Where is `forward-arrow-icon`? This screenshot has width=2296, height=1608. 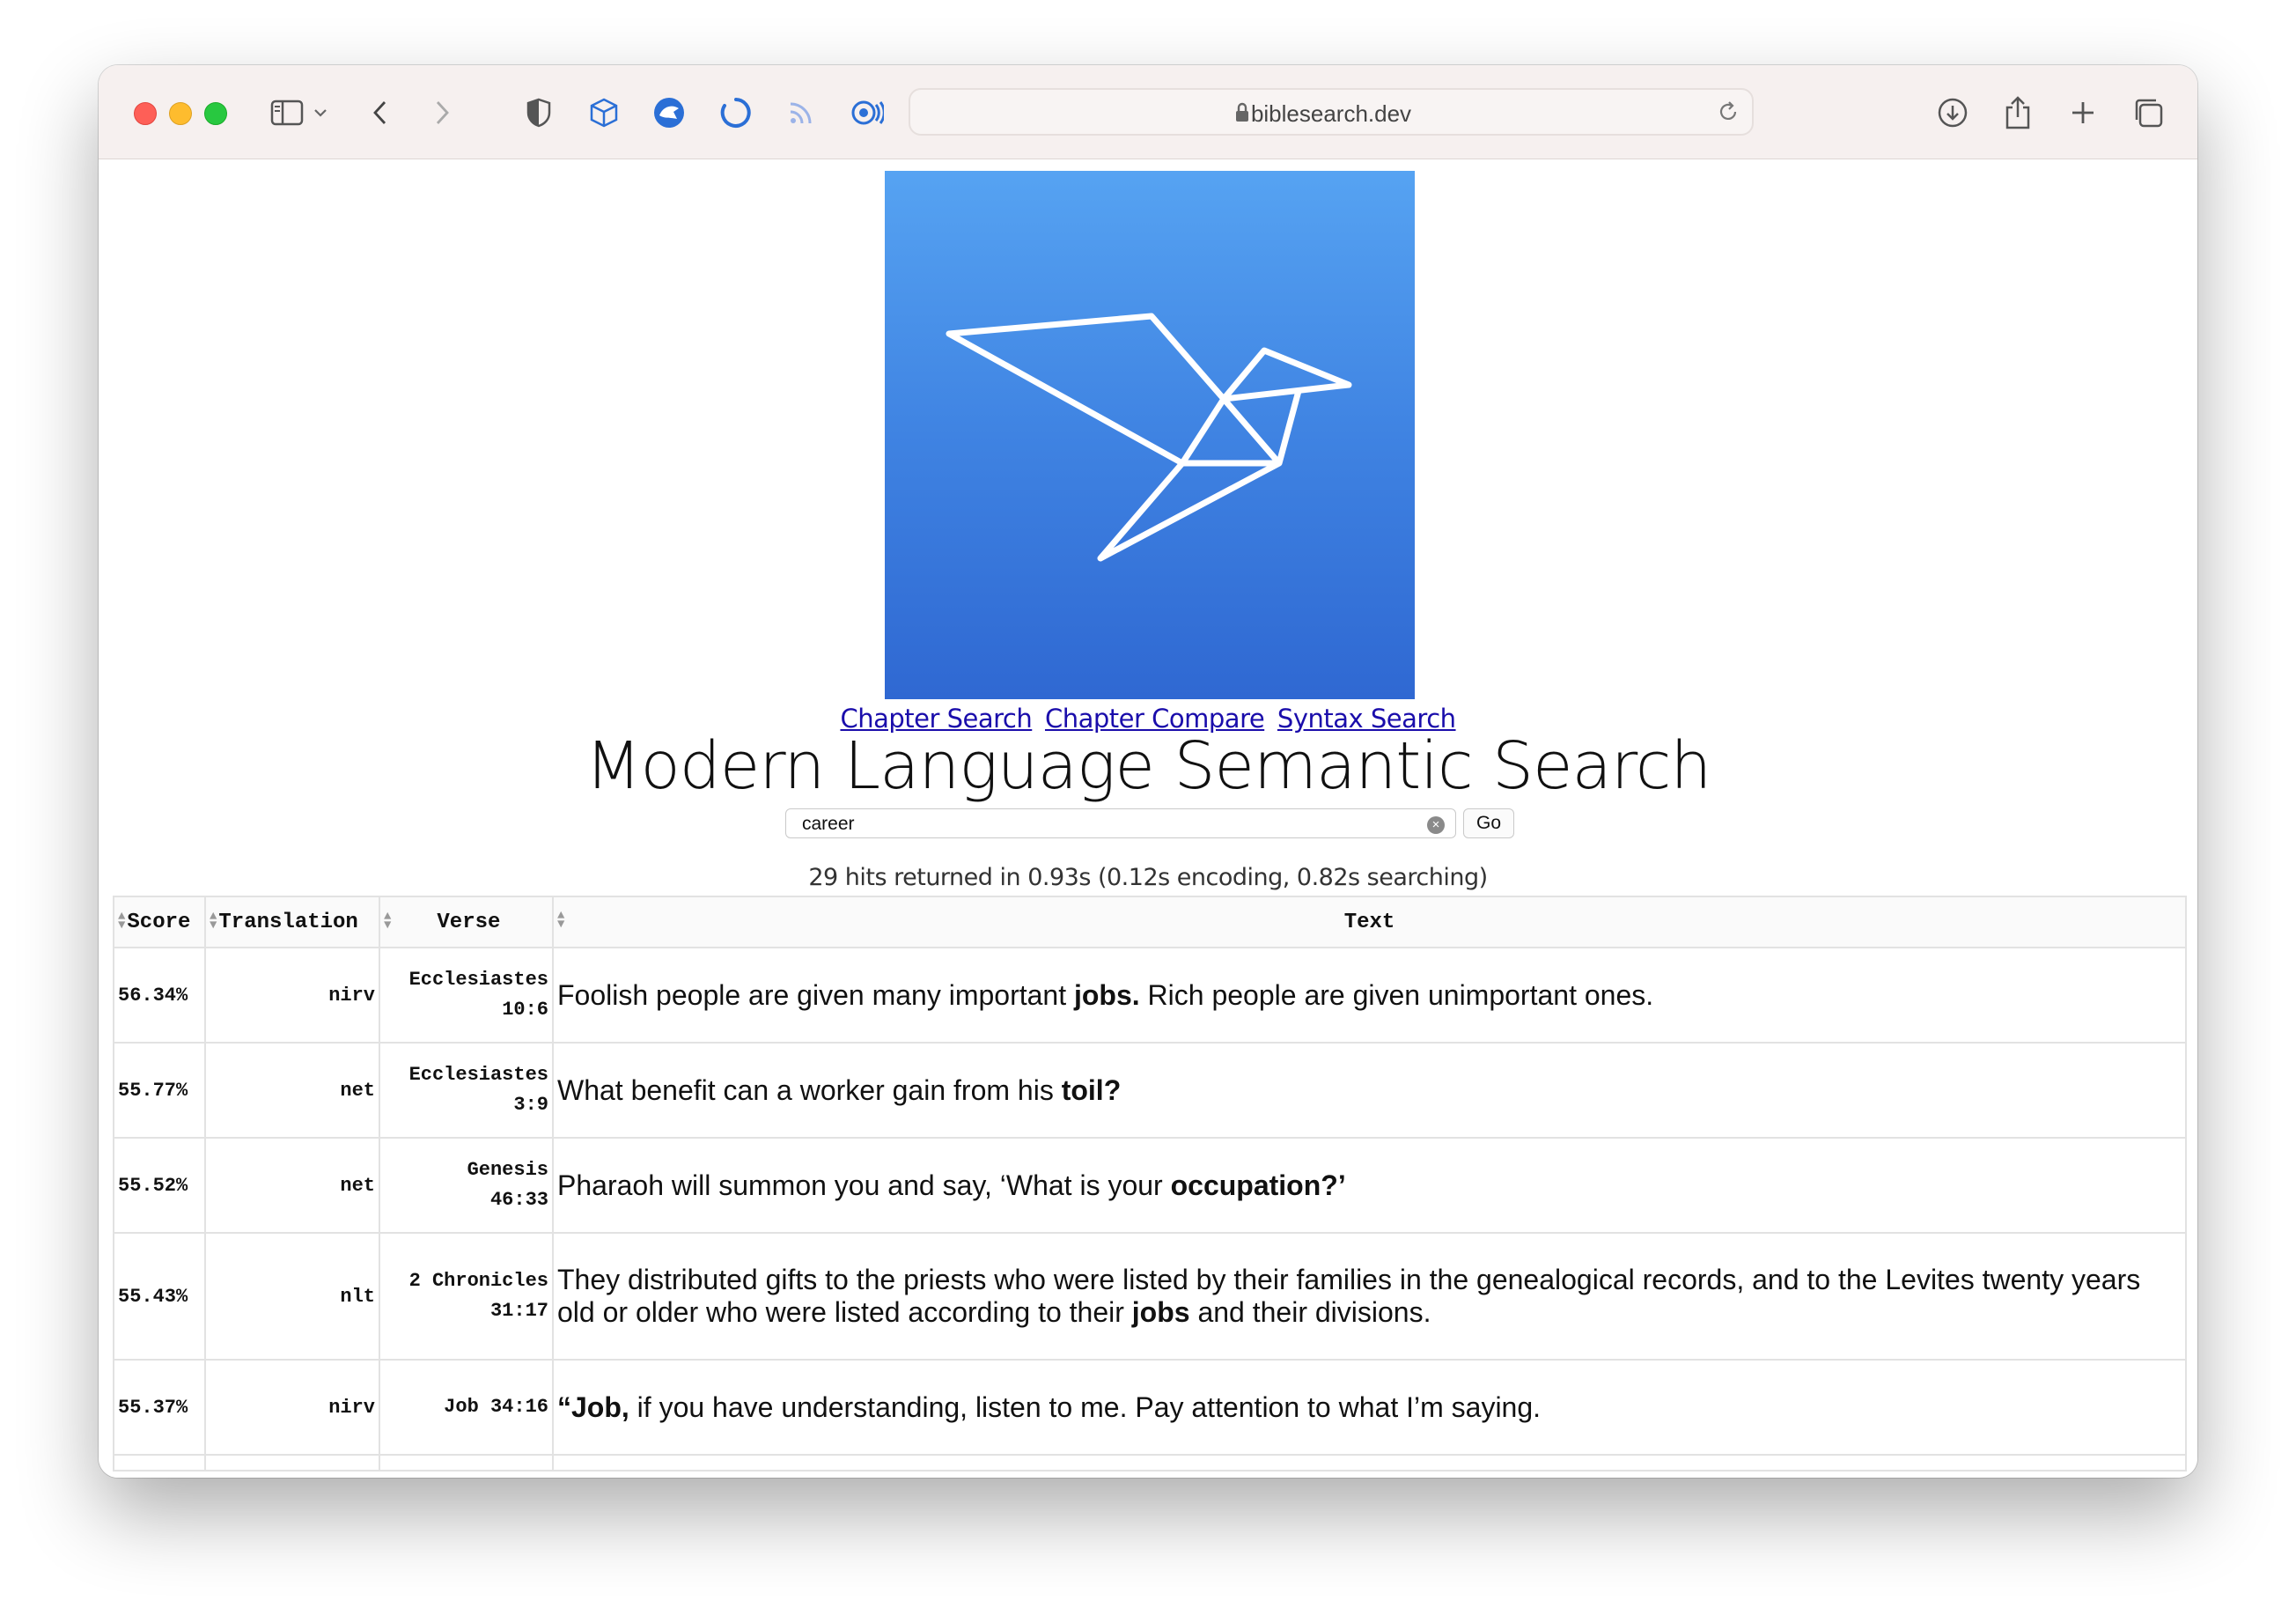
forward-arrow-icon is located at coordinates (442, 113).